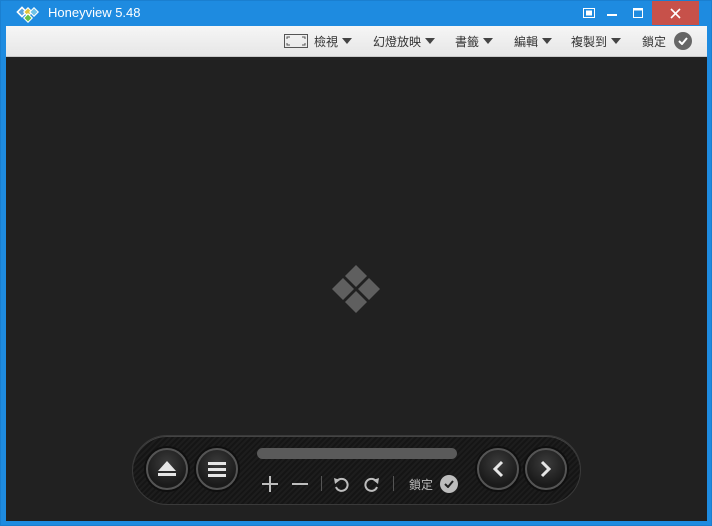  I want to click on toolbar-view-label: 檢視, so click(326, 41).